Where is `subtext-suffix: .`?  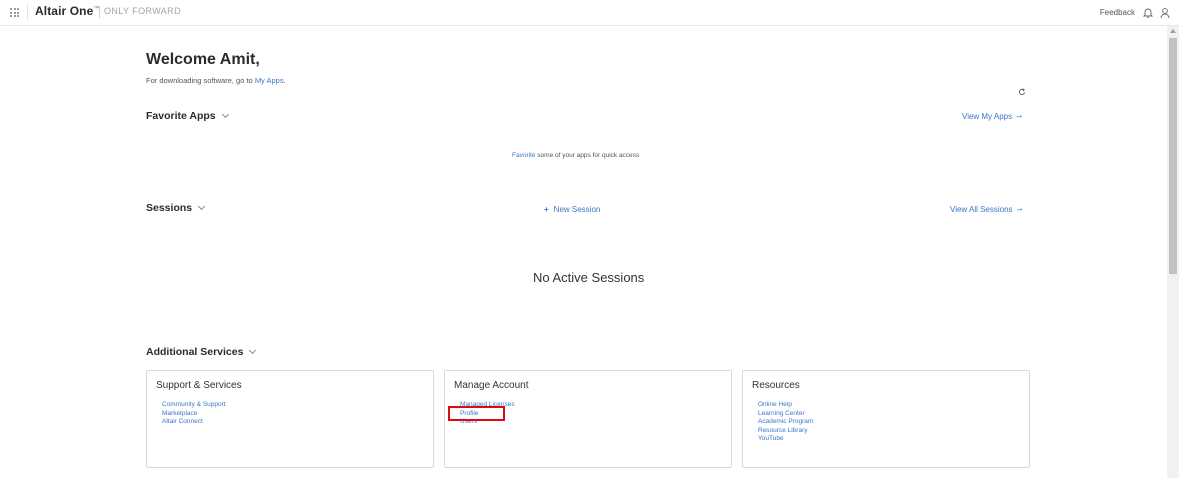 subtext-suffix: . is located at coordinates (284, 80).